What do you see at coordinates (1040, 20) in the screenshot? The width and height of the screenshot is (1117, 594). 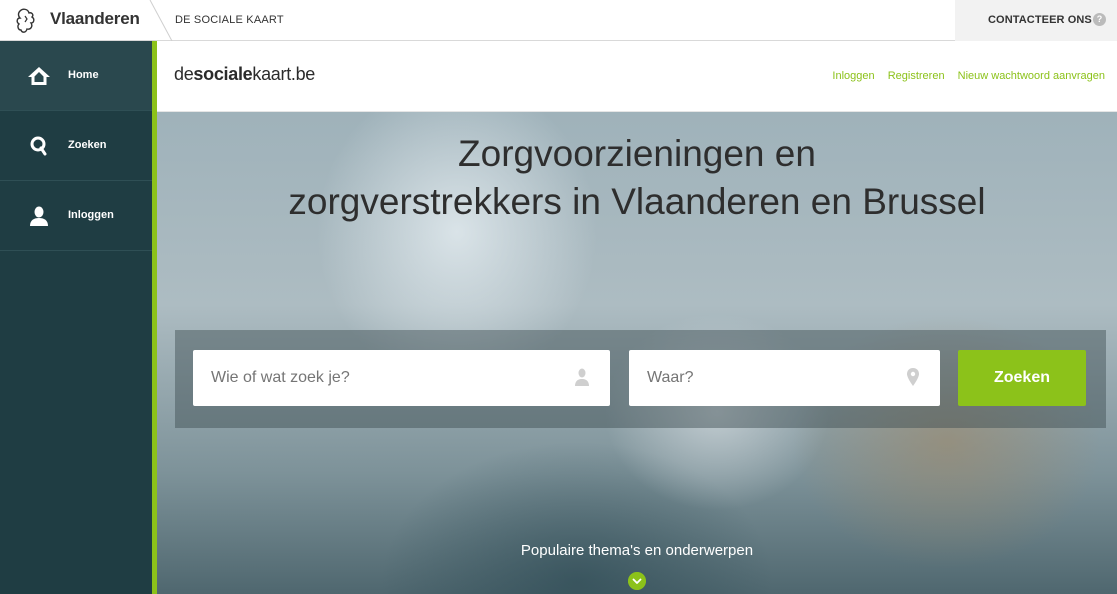 I see `contact-label: CONTACTEER ONS` at bounding box center [1040, 20].